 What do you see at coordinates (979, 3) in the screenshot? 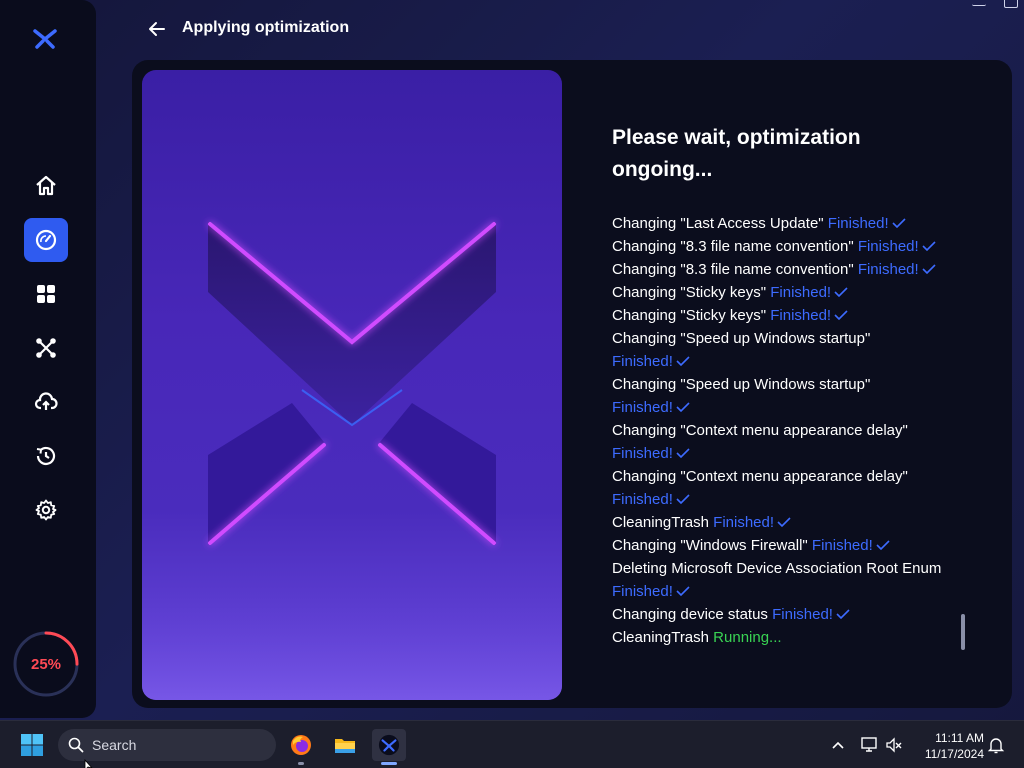
I see `minimize-button` at bounding box center [979, 3].